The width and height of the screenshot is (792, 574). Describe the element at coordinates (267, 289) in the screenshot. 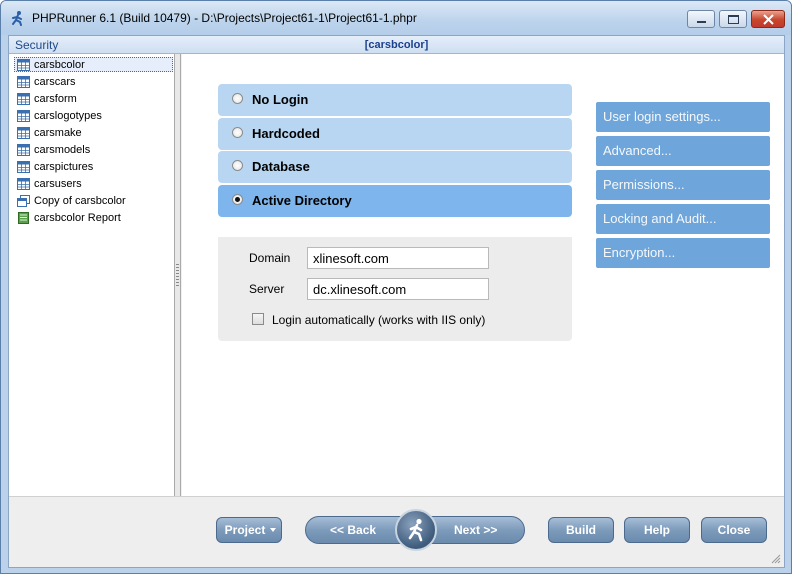

I see `server-label: Server` at that location.